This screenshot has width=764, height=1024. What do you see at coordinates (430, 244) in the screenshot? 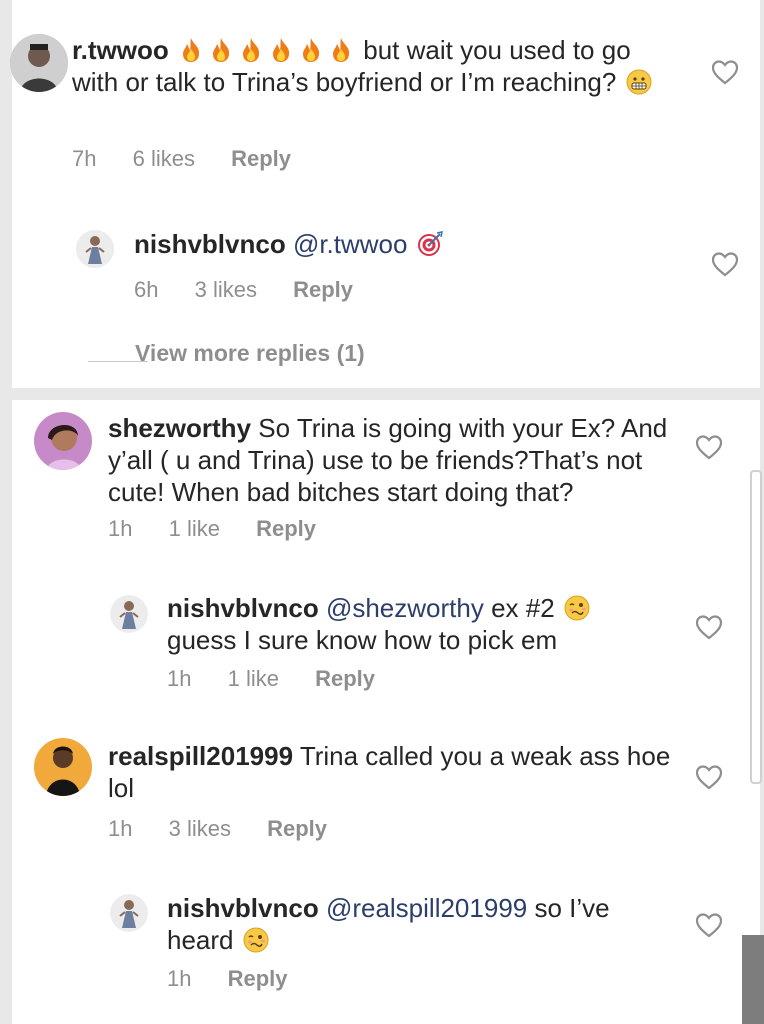
I see `dart-target-icon` at bounding box center [430, 244].